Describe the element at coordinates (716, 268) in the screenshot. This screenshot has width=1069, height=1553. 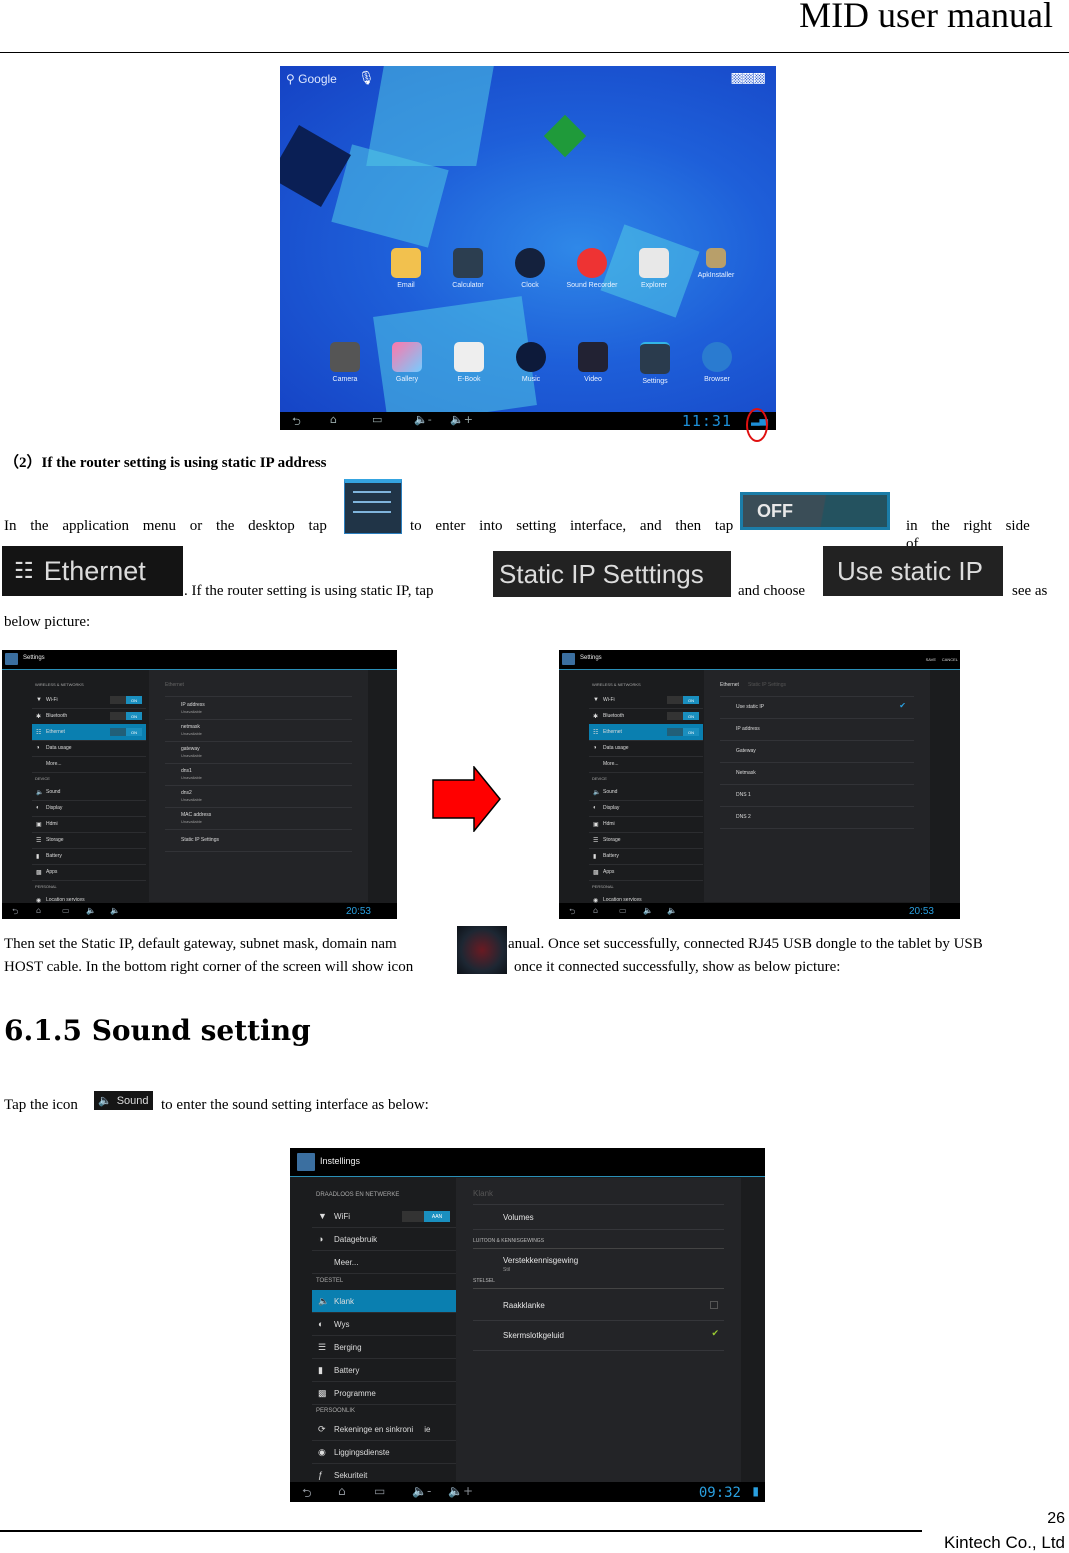
I see `app-apkinstaller: ApkInstaller` at that location.